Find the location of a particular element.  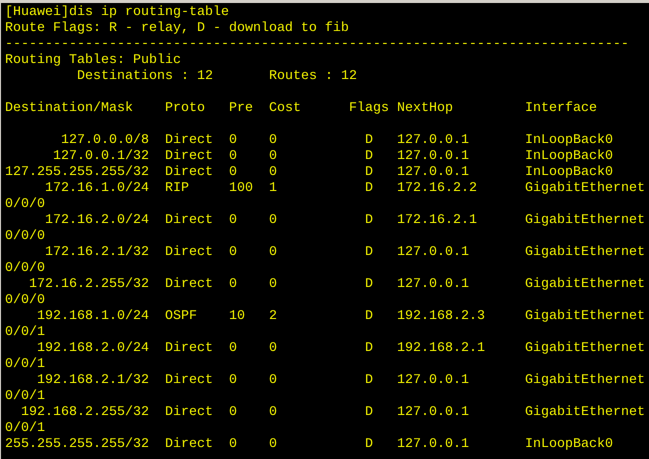

summary-text: Destinations : 12 is located at coordinates (145, 77).